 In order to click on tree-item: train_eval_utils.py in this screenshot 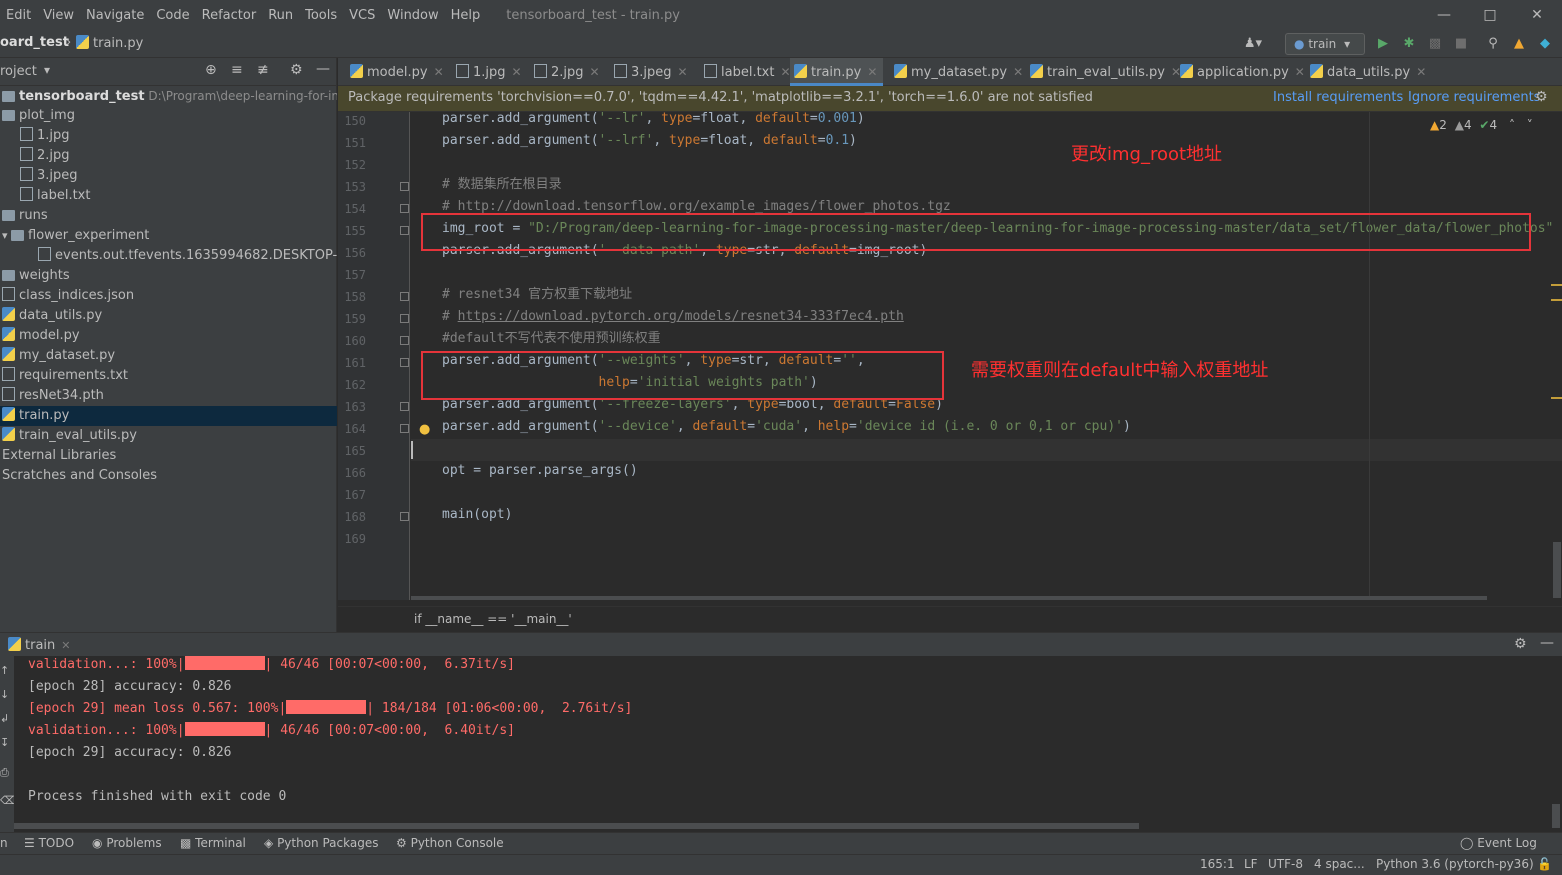, I will do `click(168, 436)`.